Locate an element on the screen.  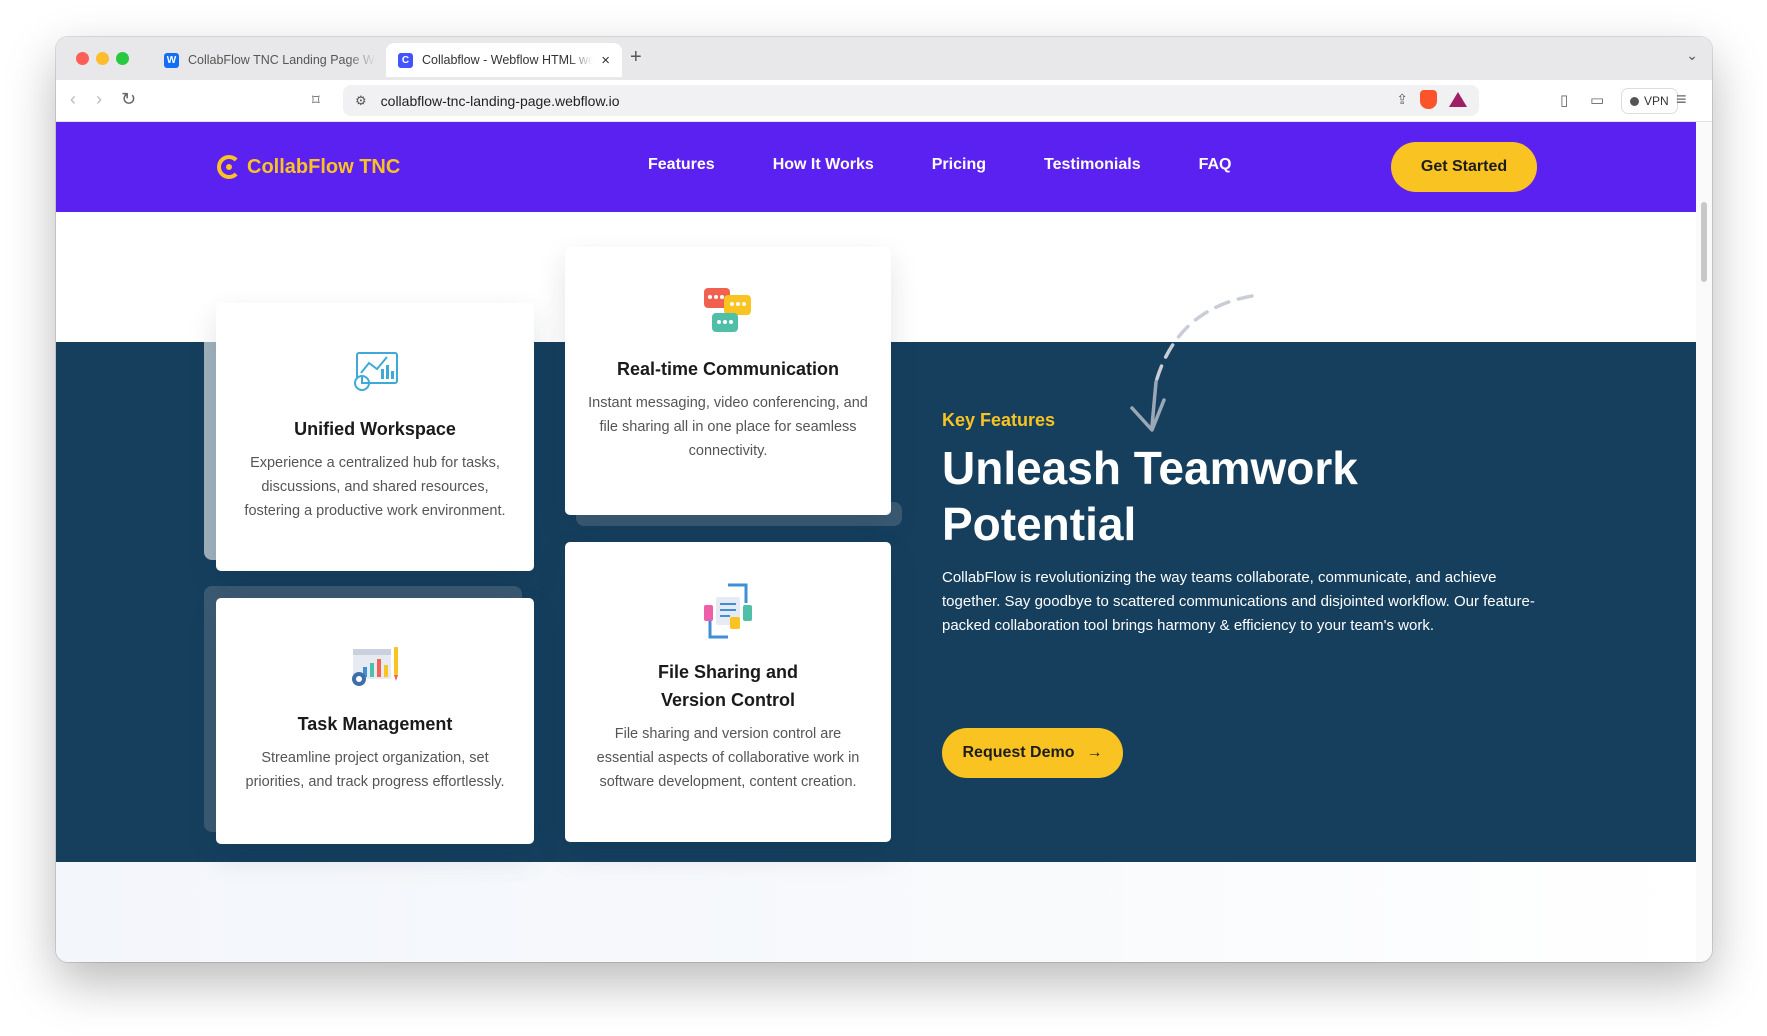
brand-name: CollabFlow TNC is located at coordinates (324, 166).